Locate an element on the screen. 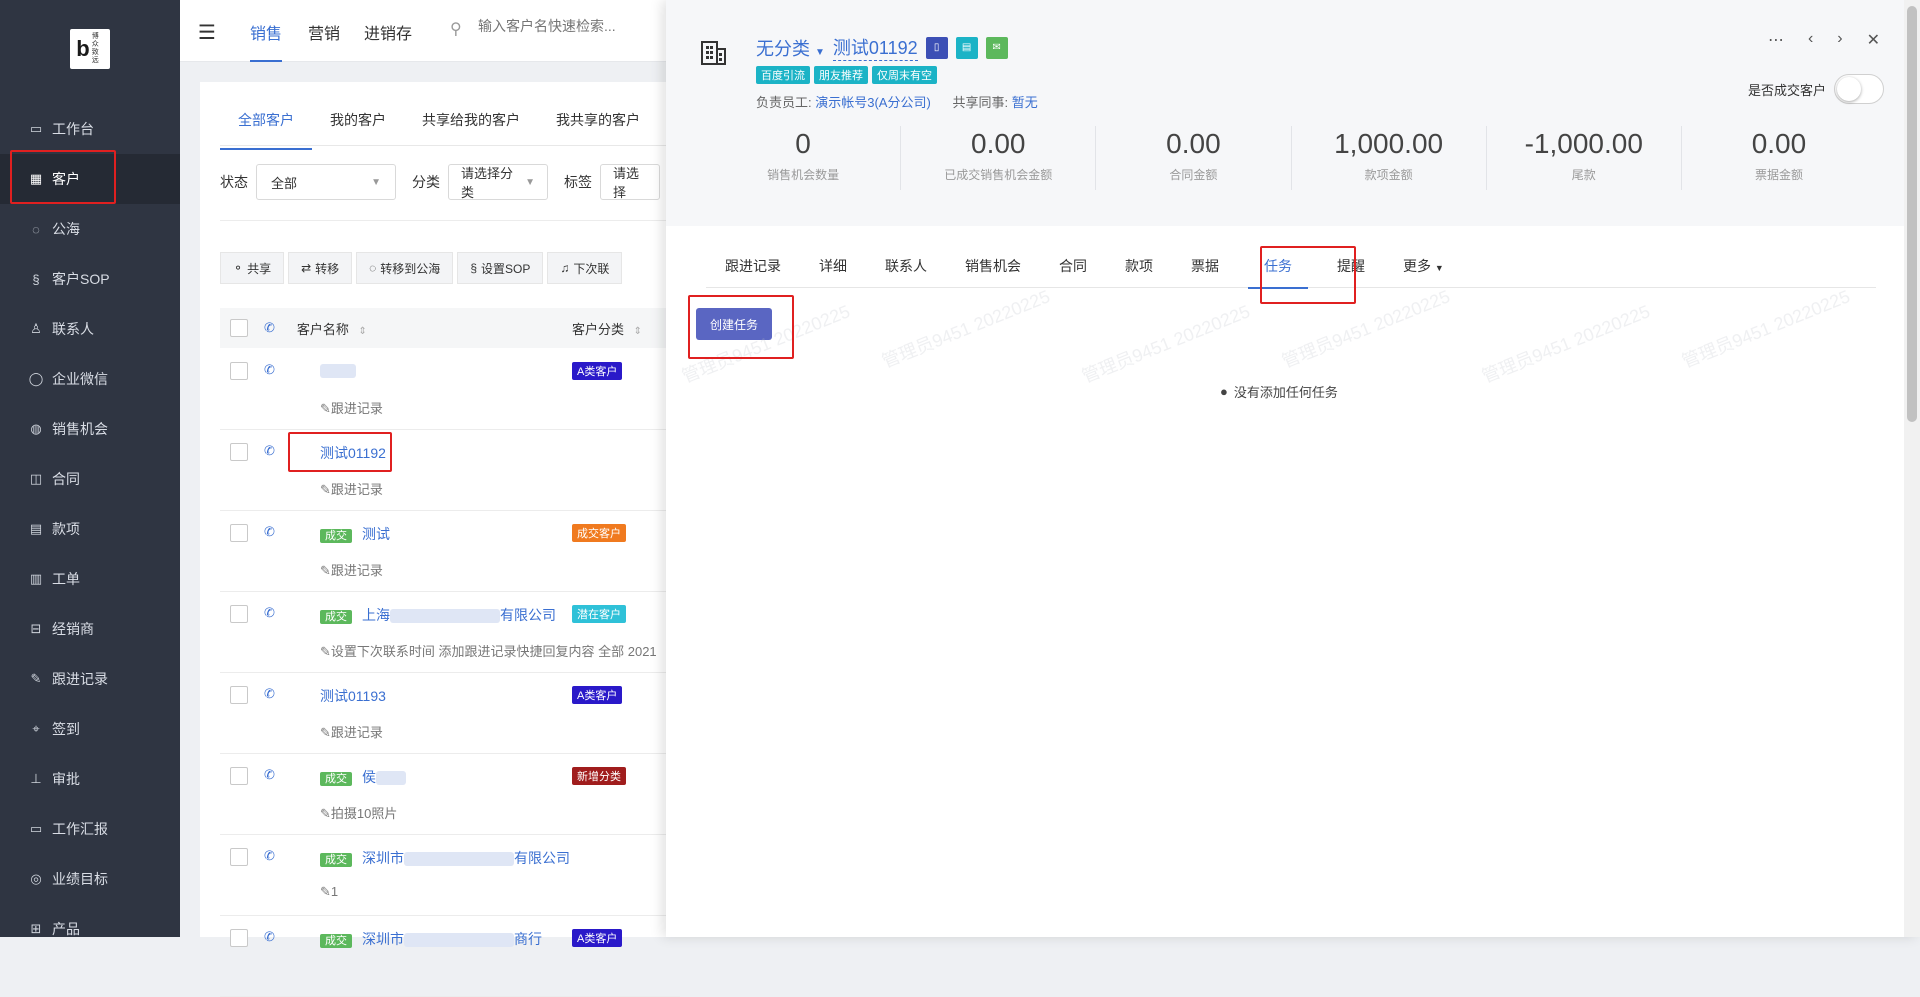  share-value: 暂无 is located at coordinates (1025, 102).